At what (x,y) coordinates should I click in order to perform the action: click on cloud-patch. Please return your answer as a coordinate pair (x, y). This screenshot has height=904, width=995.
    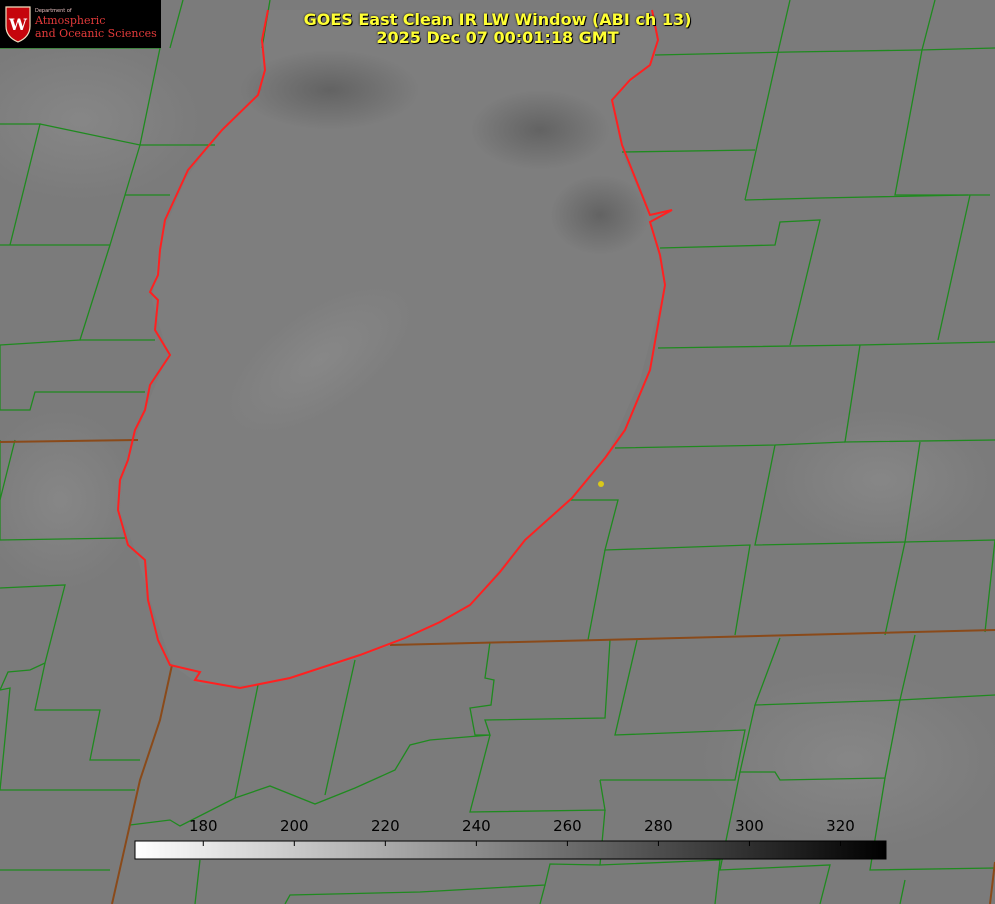
    Looking at the image, I should click on (880, 480).